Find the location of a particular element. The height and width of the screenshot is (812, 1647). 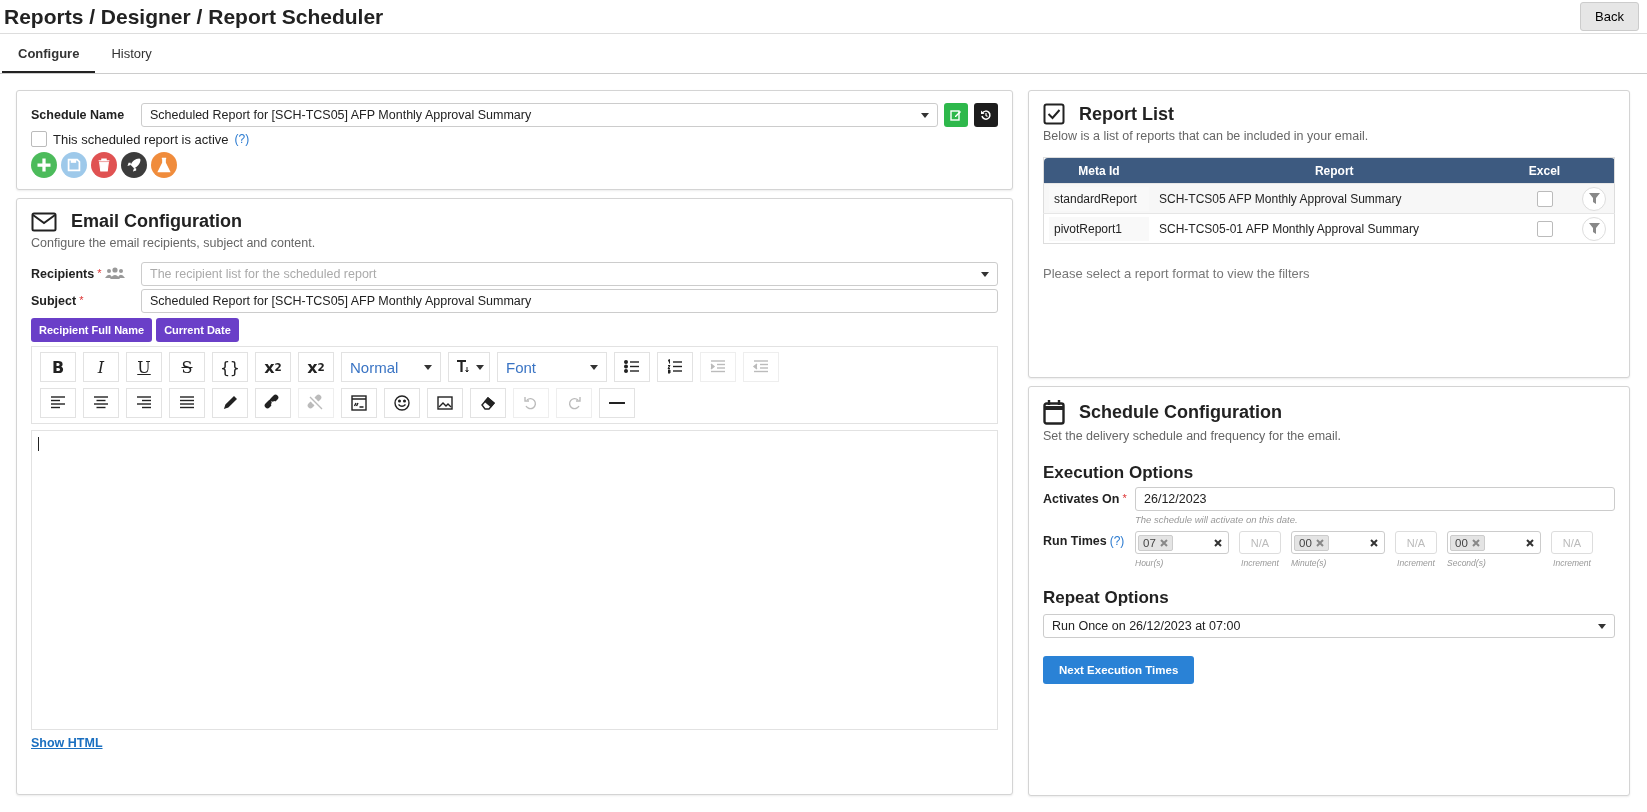

field-hint: The schedule will activate on this date. is located at coordinates (1217, 519).